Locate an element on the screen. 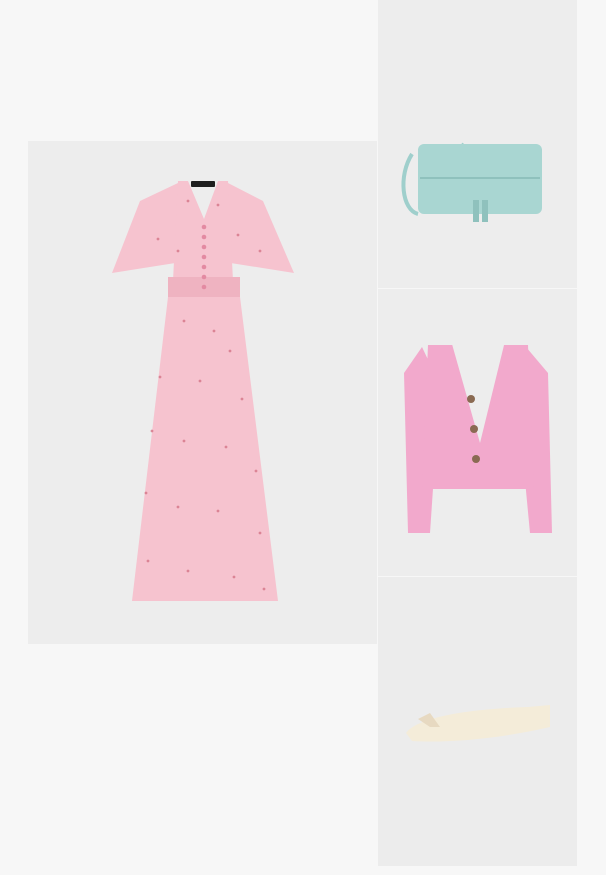 This screenshot has height=875, width=606. ballet-flat-image is located at coordinates (478, 723).